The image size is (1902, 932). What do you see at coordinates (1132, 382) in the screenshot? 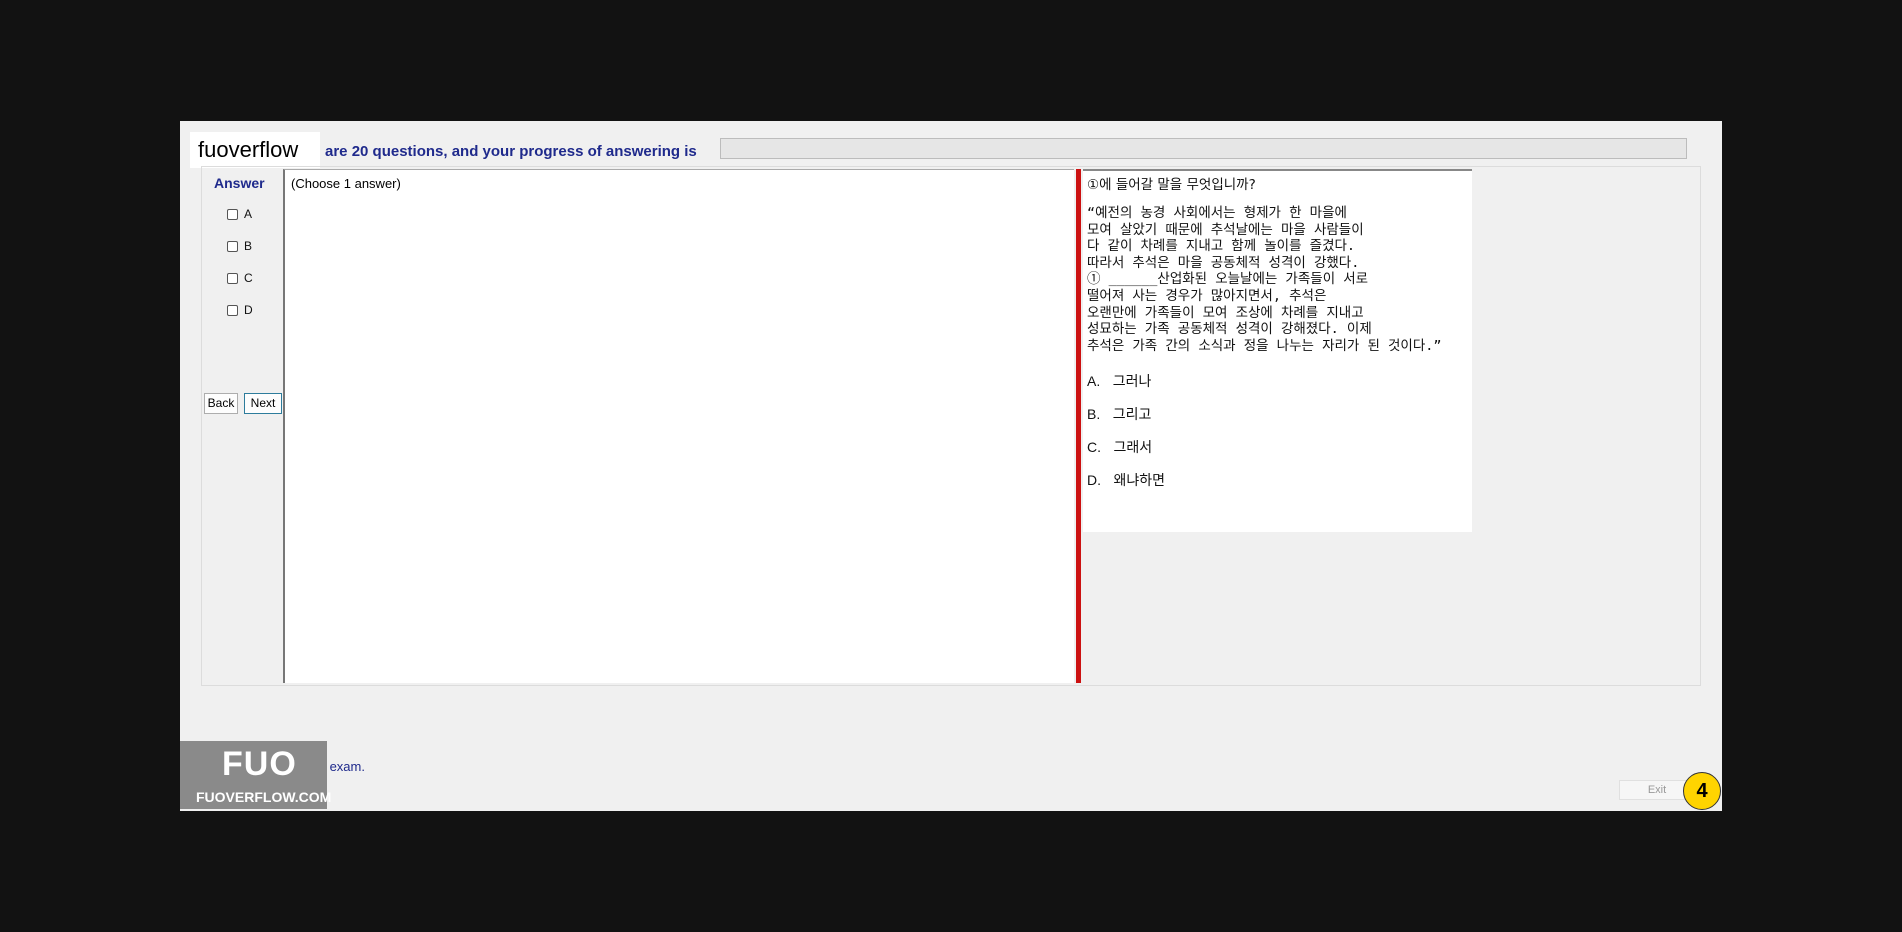
I see `choice-a-text: 그러나` at bounding box center [1132, 382].